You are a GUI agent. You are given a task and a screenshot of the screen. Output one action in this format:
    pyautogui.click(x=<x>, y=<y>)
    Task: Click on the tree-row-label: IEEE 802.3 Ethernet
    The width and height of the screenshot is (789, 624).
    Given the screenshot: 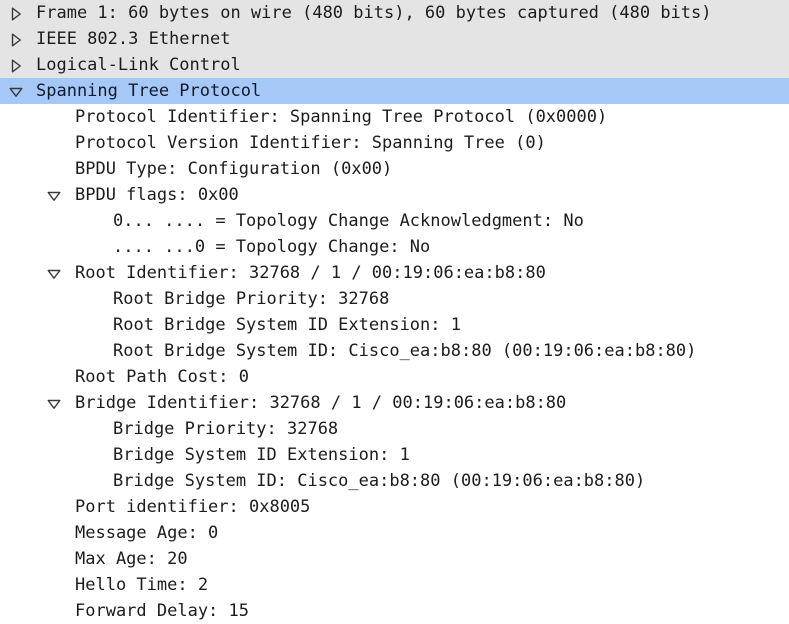 What is the action you would take?
    pyautogui.click(x=133, y=39)
    